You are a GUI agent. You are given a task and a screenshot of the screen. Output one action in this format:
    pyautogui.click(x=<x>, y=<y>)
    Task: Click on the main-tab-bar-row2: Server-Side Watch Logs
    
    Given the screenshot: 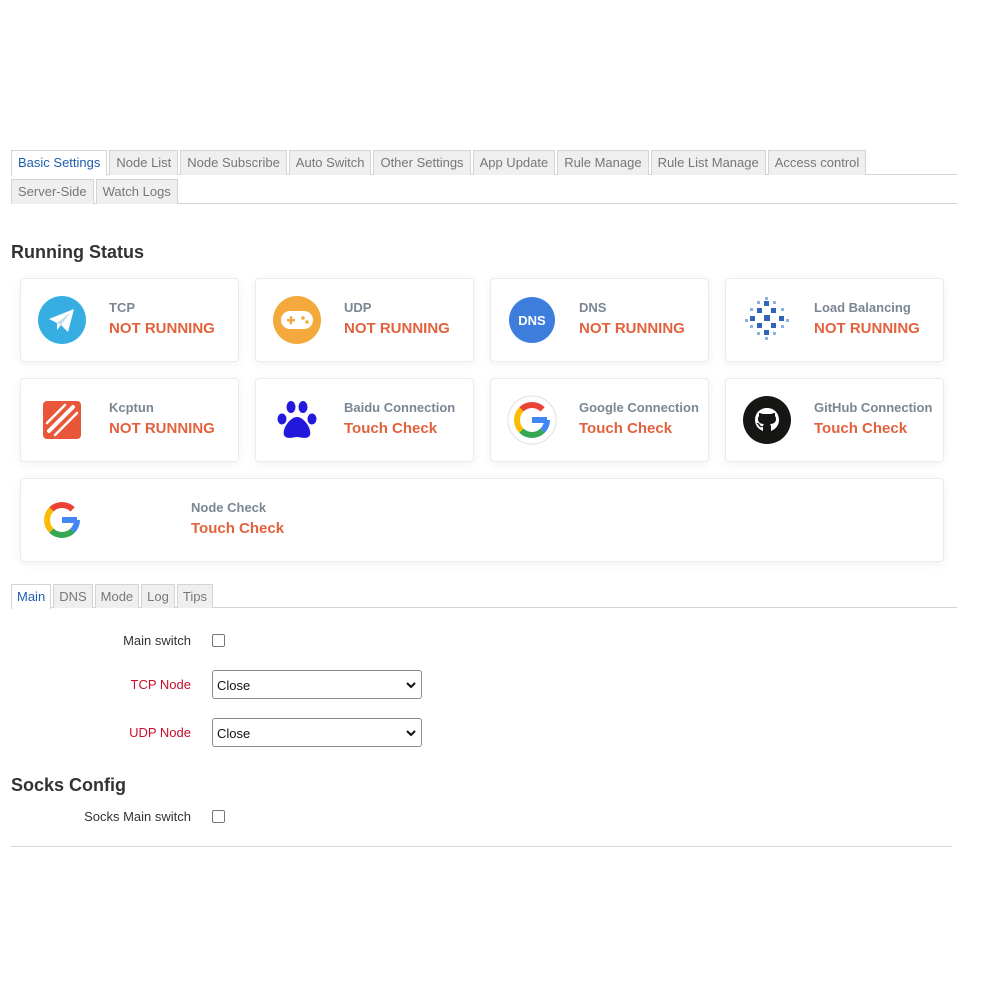 What is the action you would take?
    pyautogui.click(x=484, y=191)
    